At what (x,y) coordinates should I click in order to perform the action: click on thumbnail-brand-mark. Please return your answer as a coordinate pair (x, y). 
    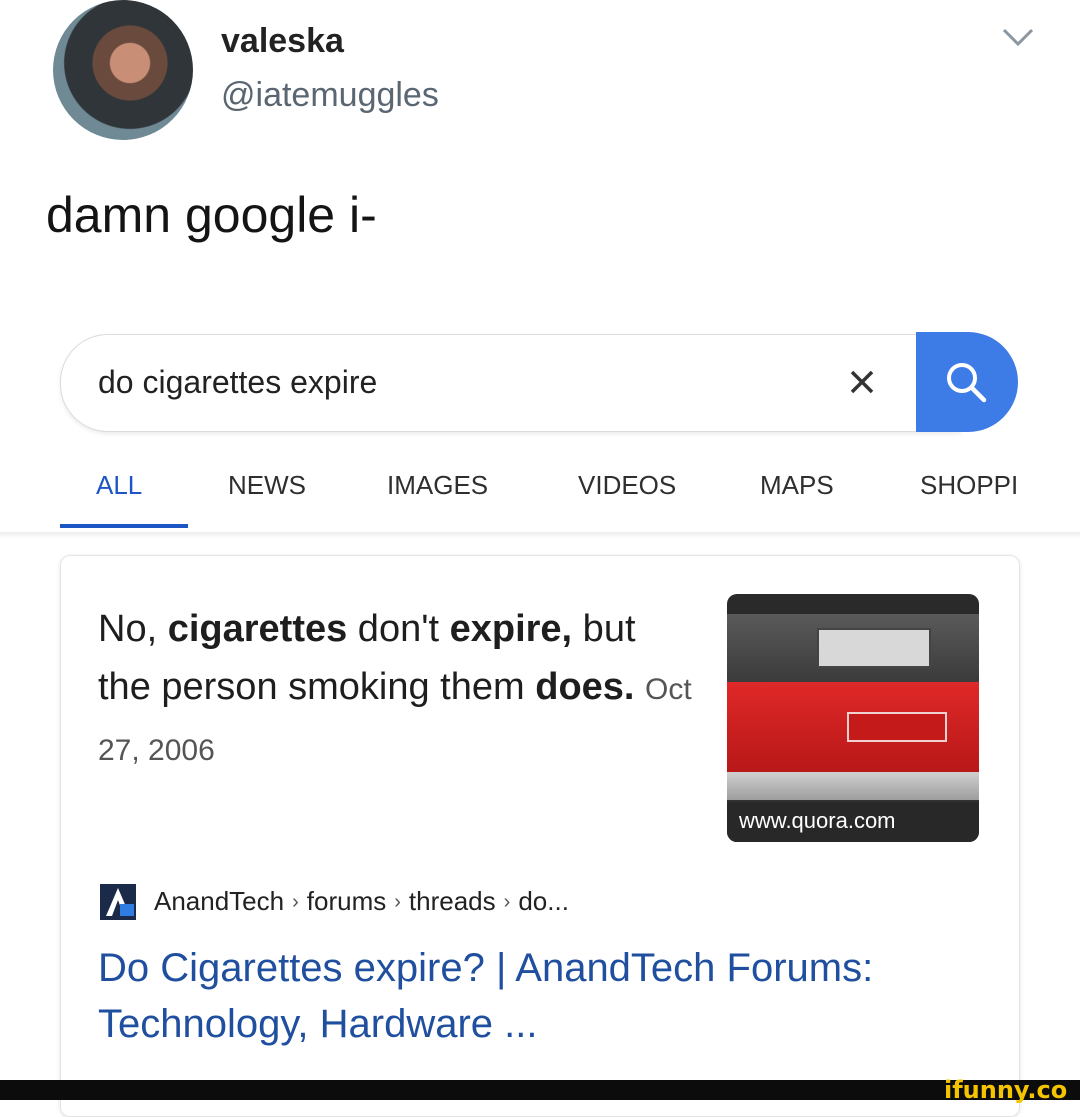
    Looking at the image, I should click on (897, 727).